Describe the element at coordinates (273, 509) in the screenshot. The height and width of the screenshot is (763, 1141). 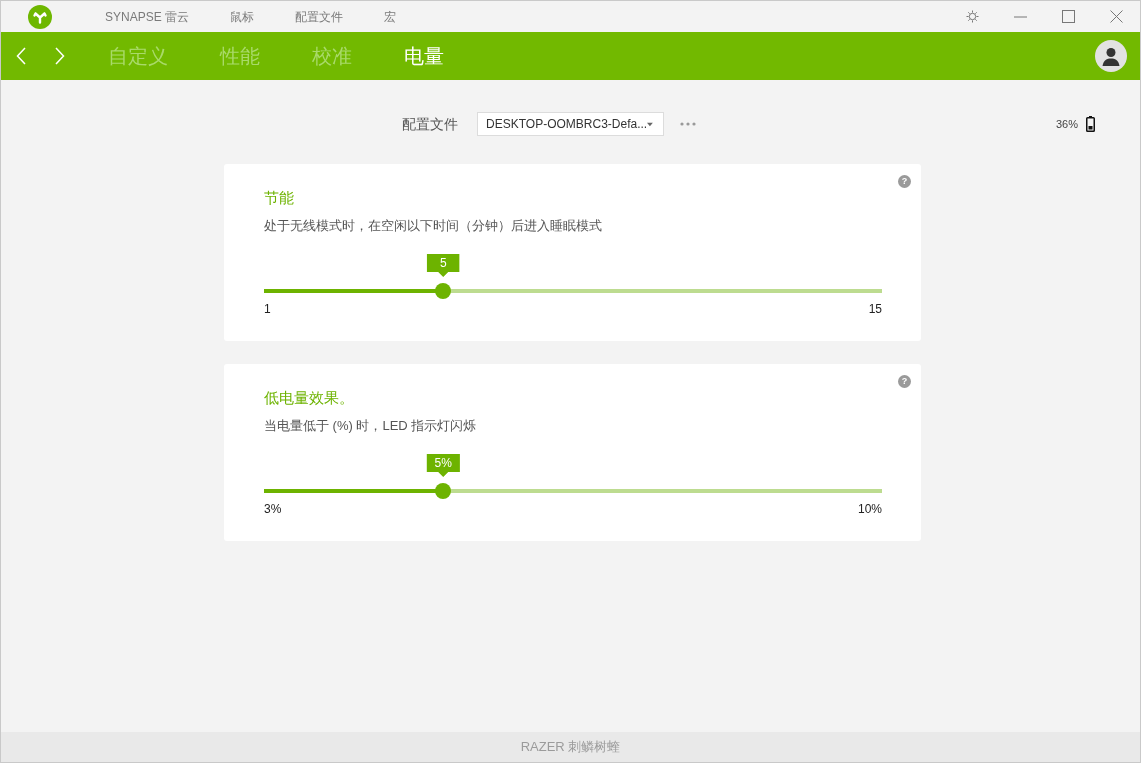
I see `slider-min-label: 3%` at that location.